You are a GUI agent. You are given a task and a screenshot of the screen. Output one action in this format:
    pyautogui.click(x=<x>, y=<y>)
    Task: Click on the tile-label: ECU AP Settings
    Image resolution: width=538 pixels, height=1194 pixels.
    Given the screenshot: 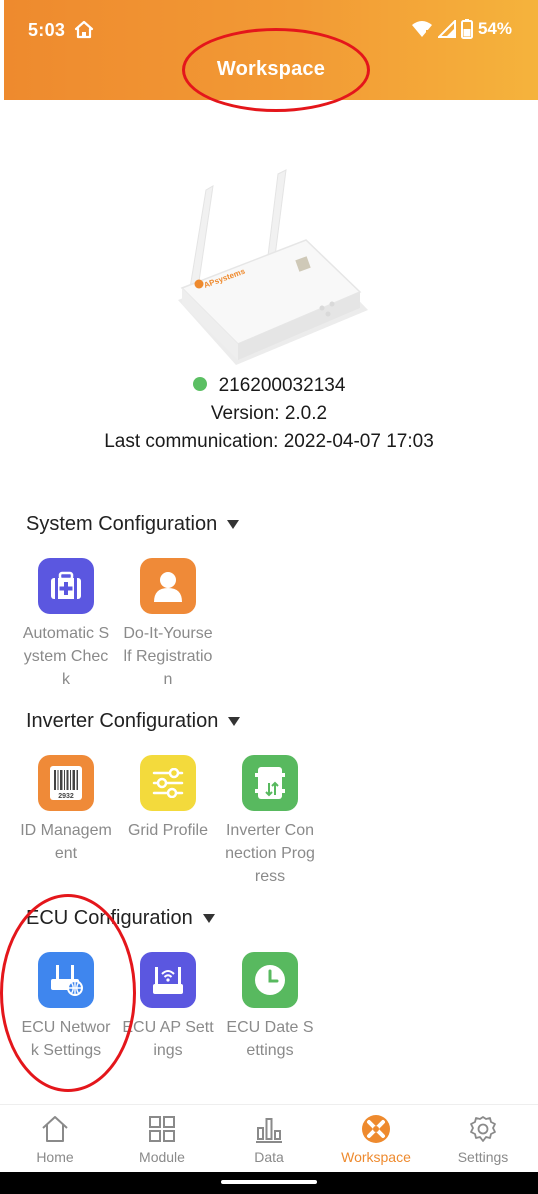 What is the action you would take?
    pyautogui.click(x=168, y=1039)
    